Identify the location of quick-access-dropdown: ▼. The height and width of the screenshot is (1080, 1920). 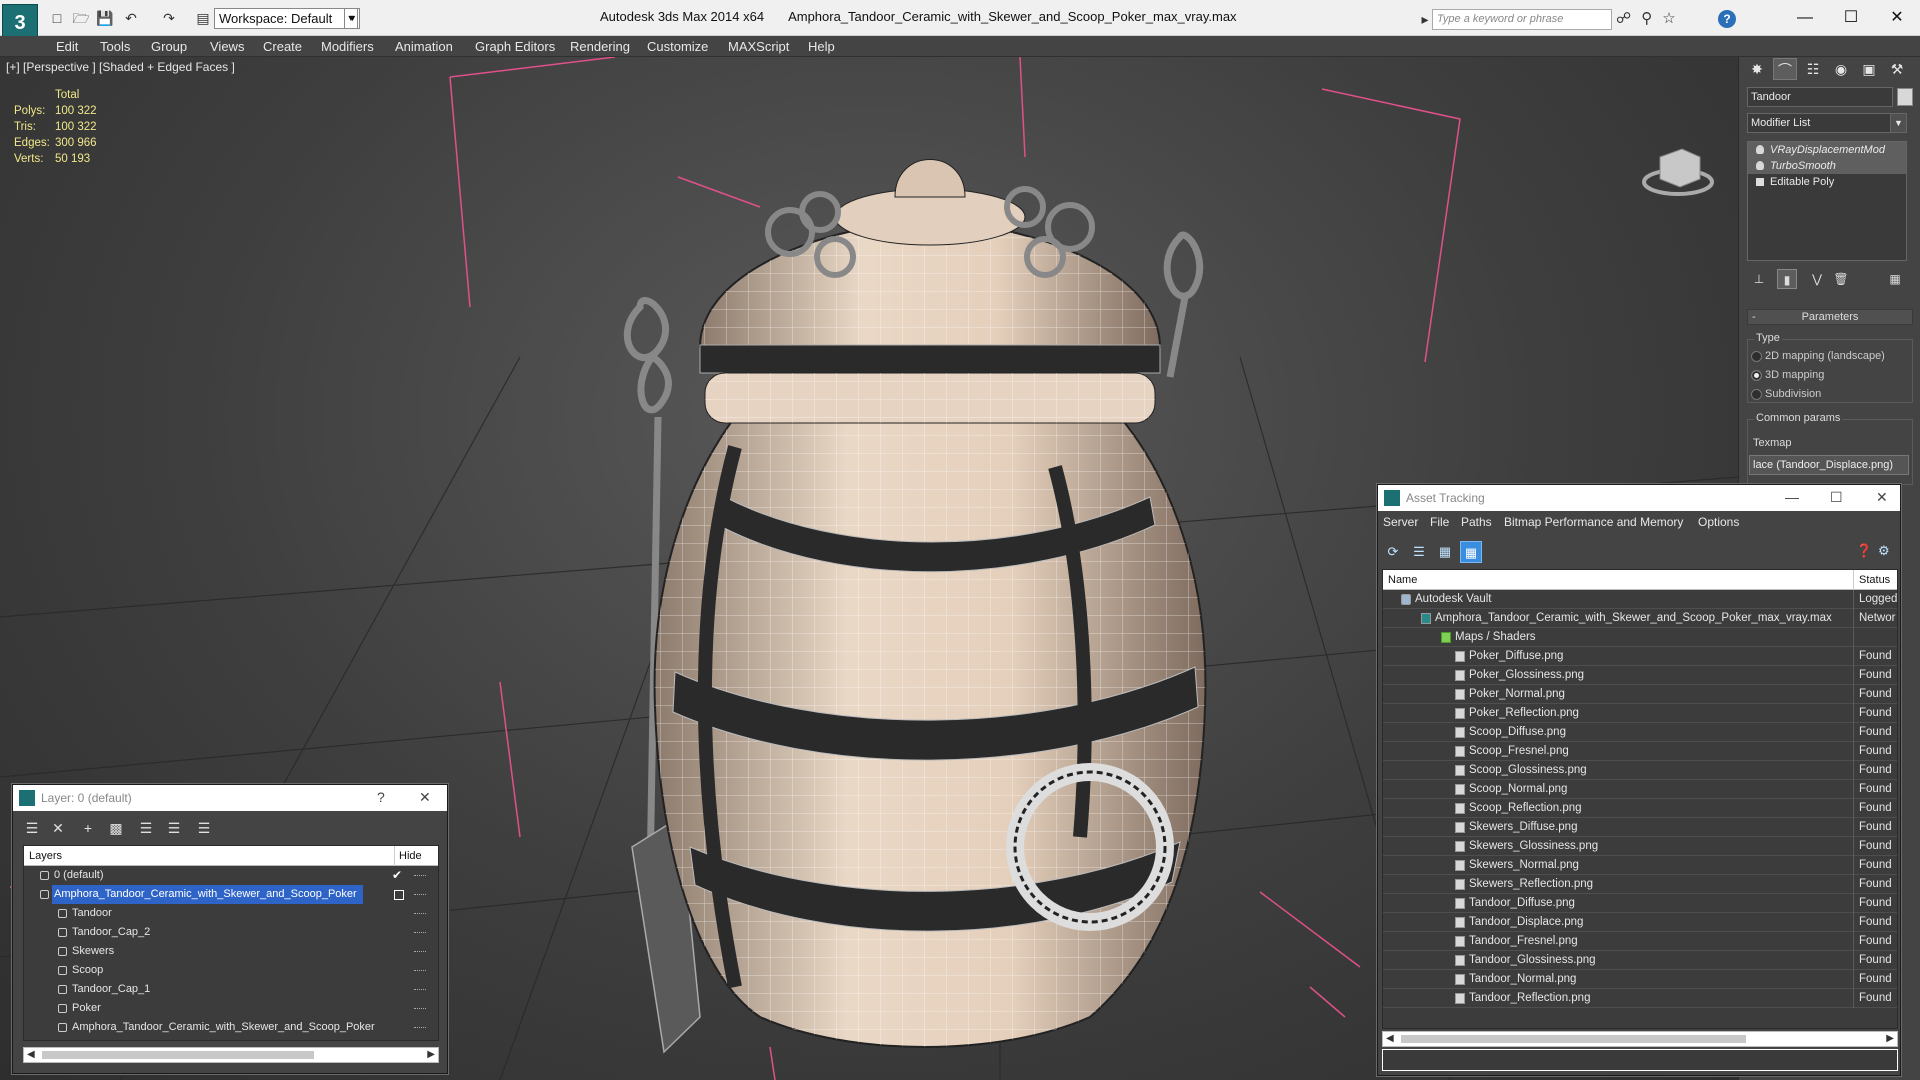
(351, 18).